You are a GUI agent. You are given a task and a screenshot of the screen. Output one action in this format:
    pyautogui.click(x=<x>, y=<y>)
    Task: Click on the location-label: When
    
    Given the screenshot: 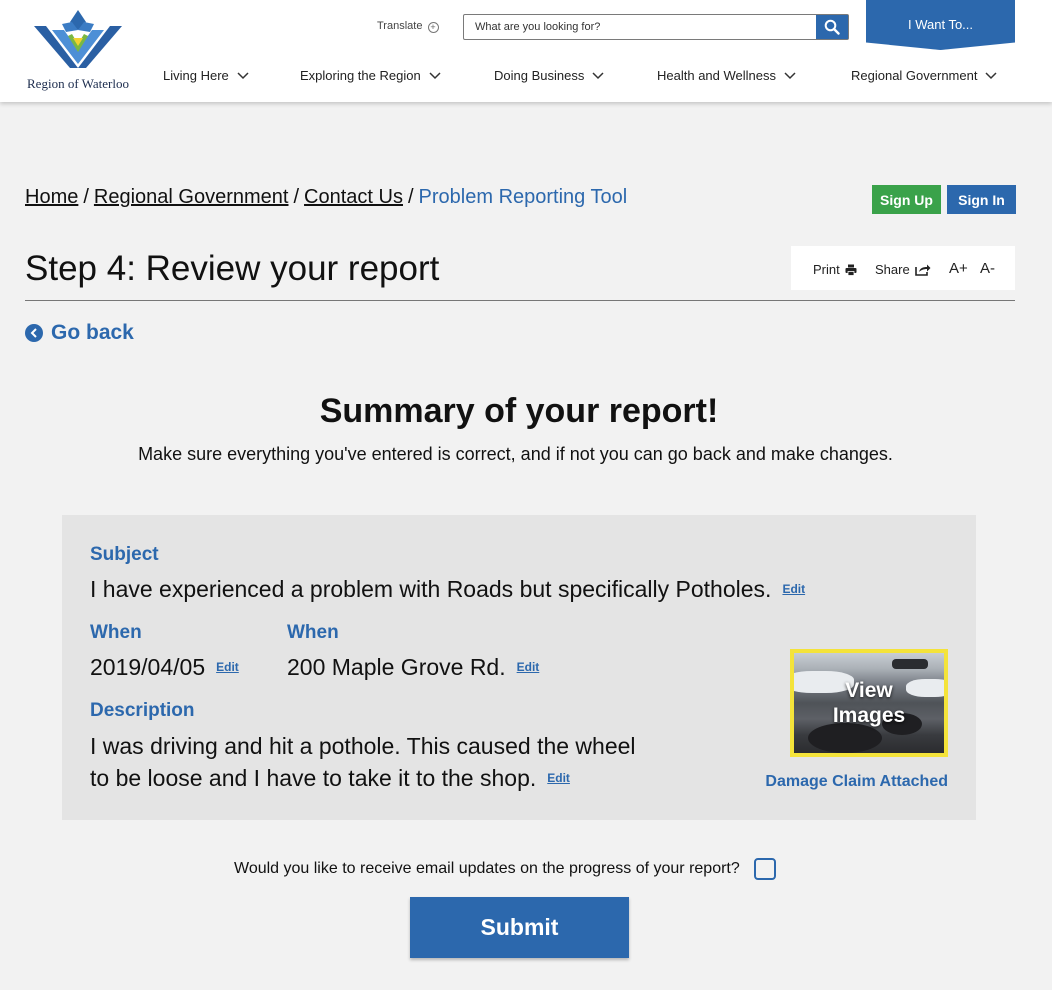 What is the action you would take?
    pyautogui.click(x=313, y=632)
    